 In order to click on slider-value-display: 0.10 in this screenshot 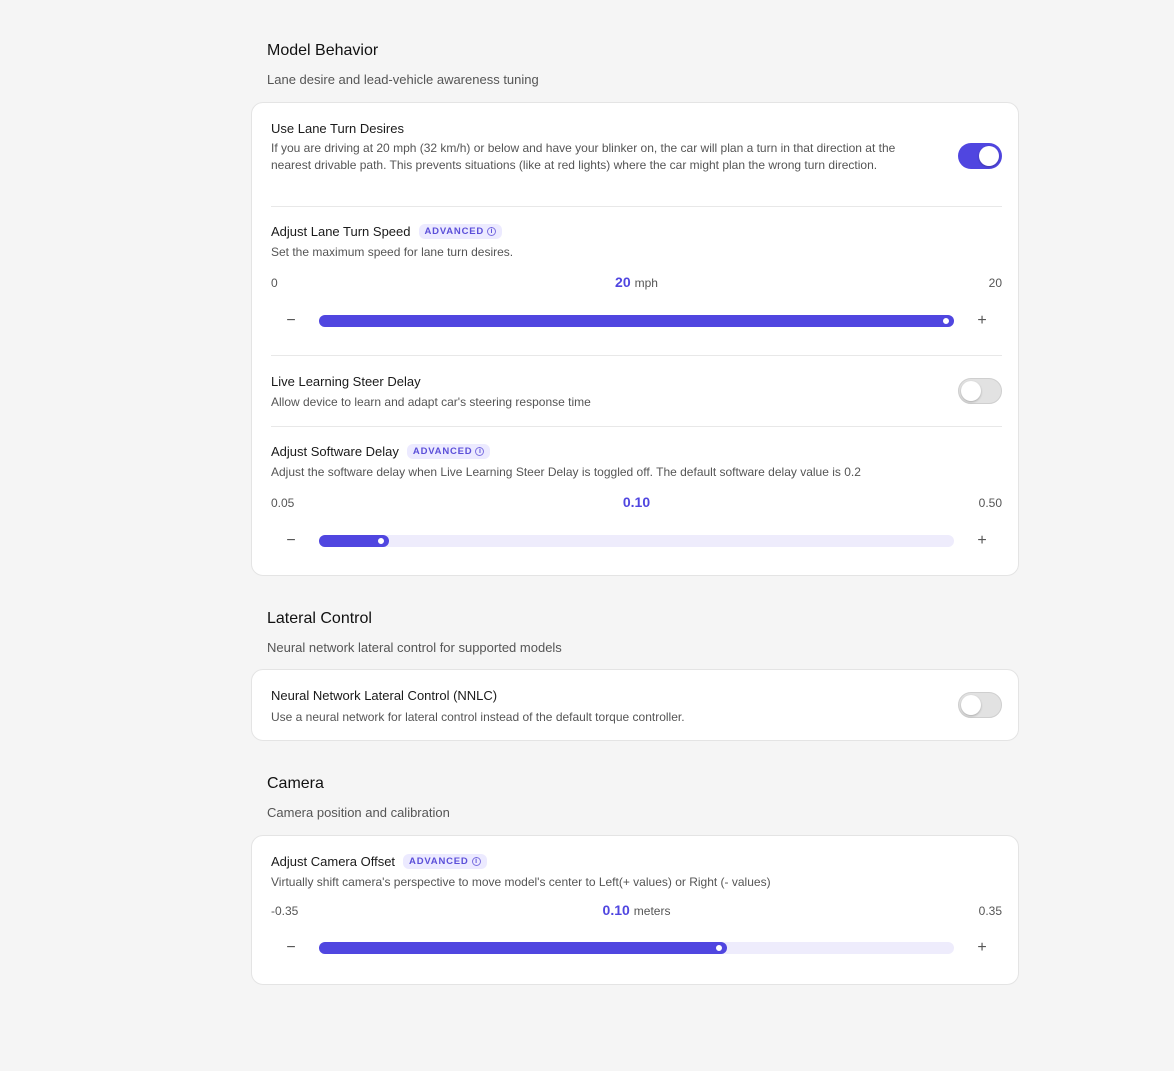, I will do `click(636, 502)`.